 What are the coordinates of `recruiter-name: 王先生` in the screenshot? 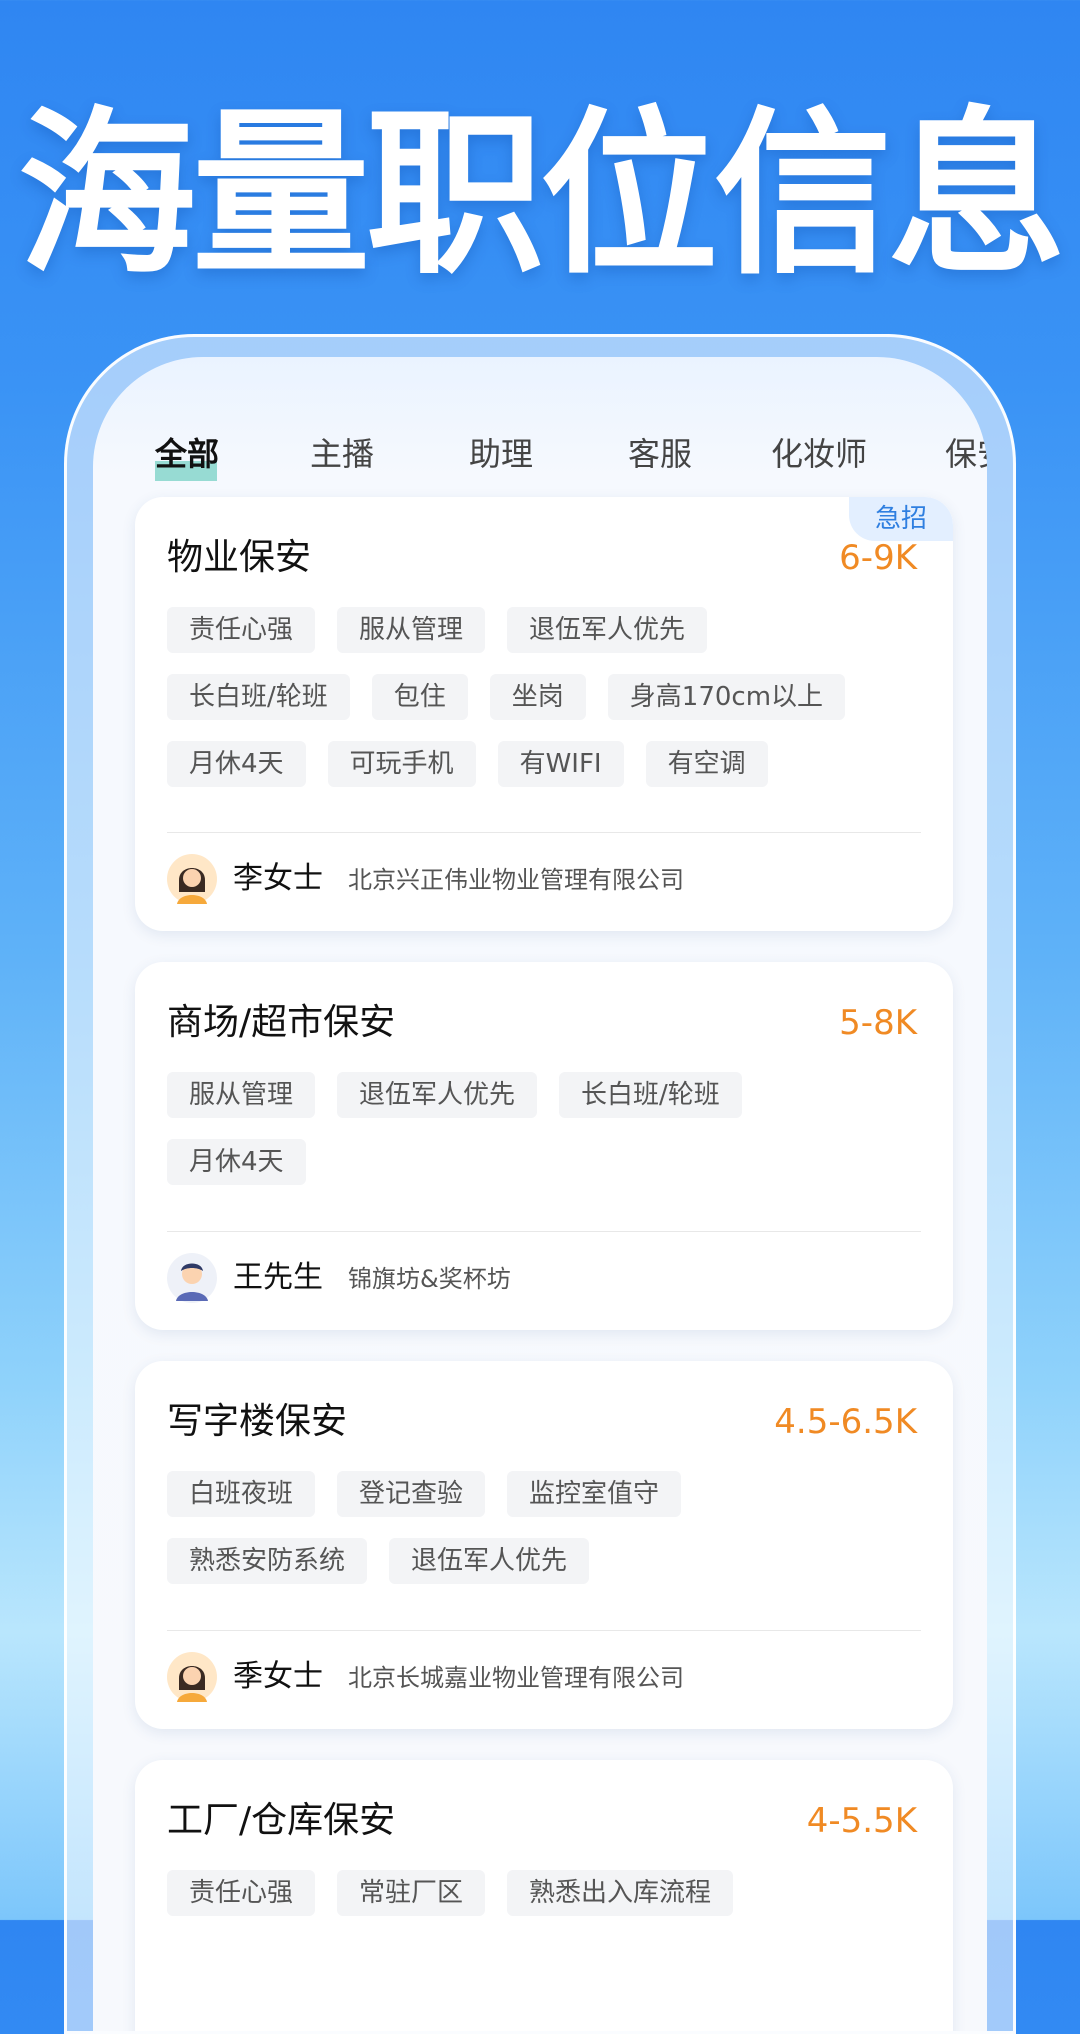 It's located at (278, 1277).